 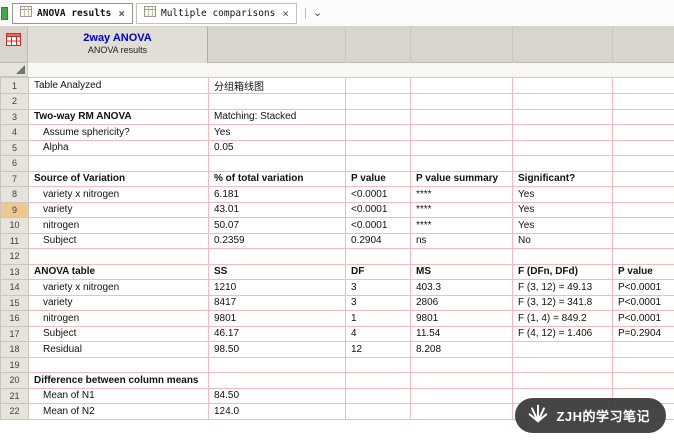 I want to click on grid-cell: MS, so click(x=461, y=271).